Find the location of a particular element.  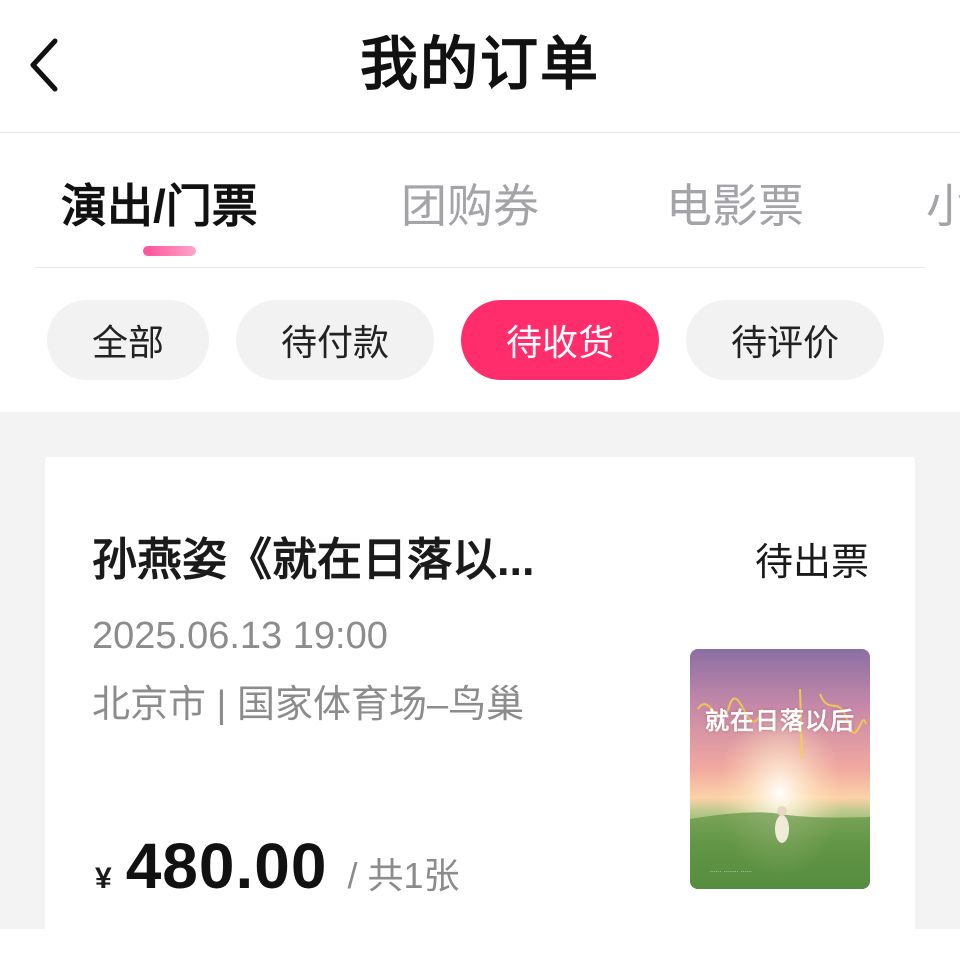

page-title: 我的订单 is located at coordinates (479, 64).